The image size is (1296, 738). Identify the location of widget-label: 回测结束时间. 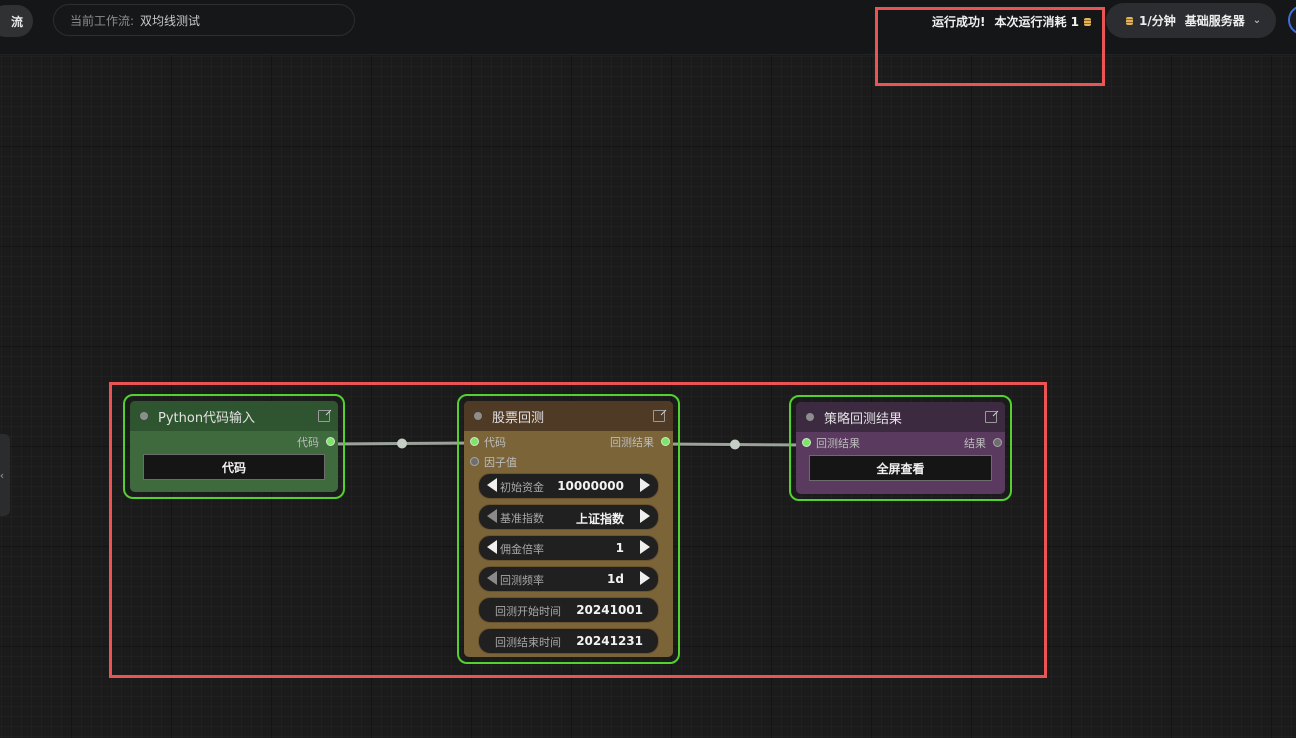
(528, 642).